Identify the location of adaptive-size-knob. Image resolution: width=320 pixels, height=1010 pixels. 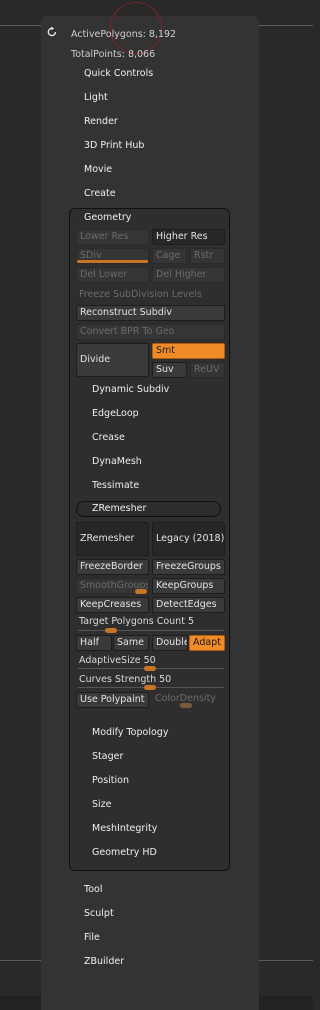
(150, 668).